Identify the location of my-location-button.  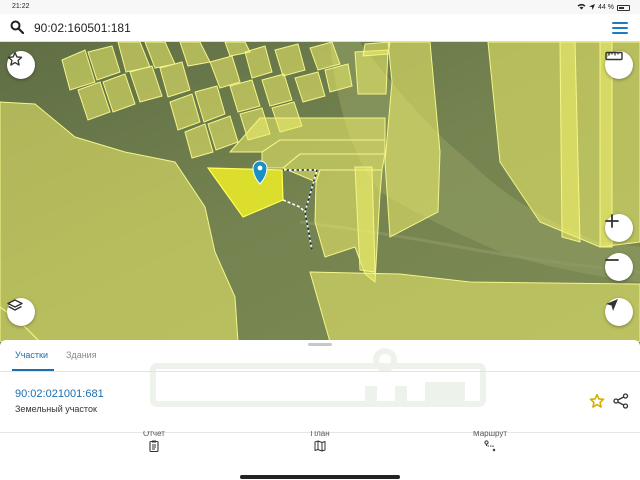
(619, 312).